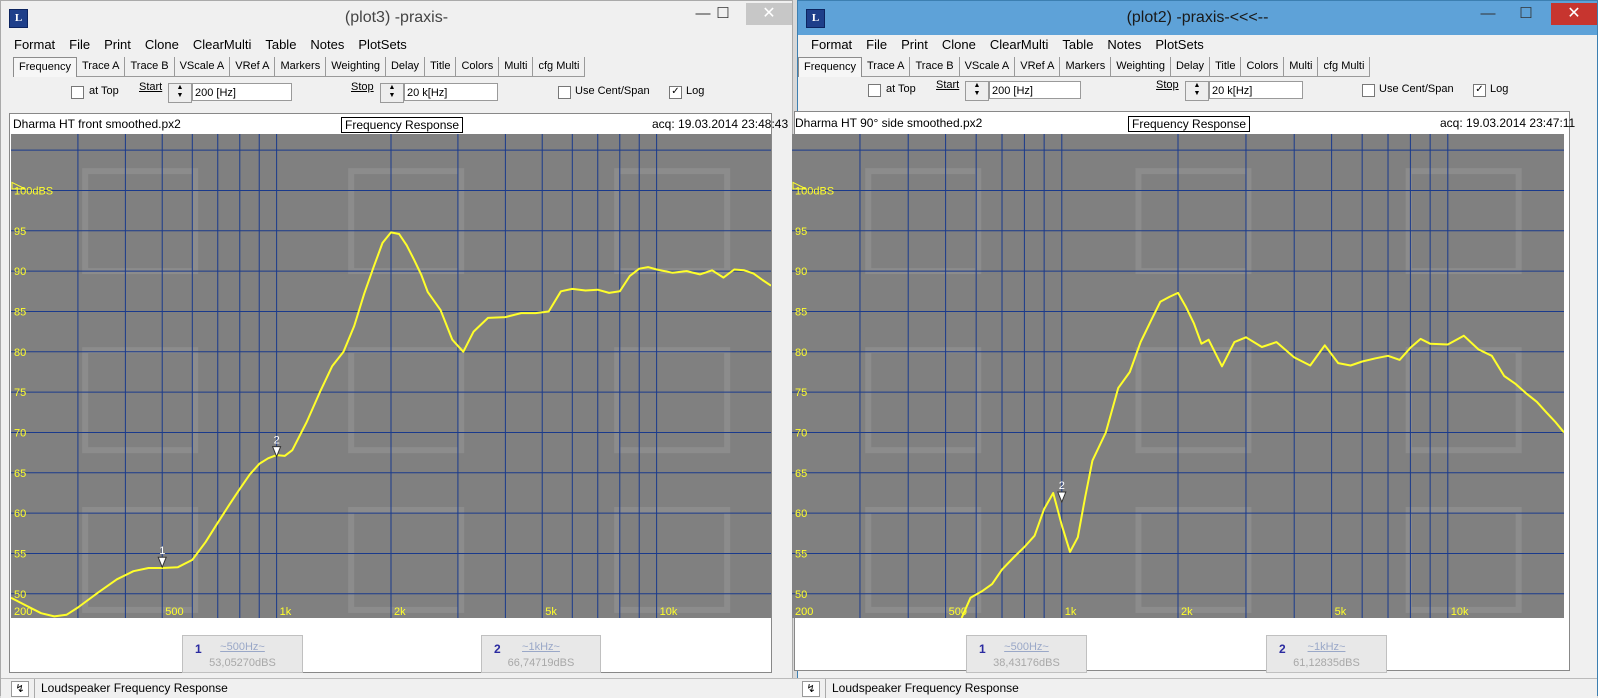 Image resolution: width=1598 pixels, height=698 pixels. Describe the element at coordinates (174, 612) in the screenshot. I see `x-tick-label: 500` at that location.